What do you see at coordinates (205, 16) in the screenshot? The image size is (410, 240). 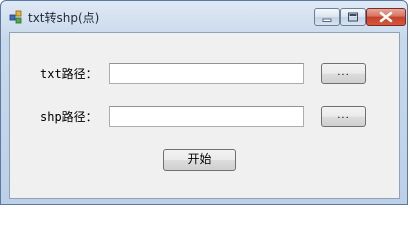 I see `title-bar: txt转shp(点)` at bounding box center [205, 16].